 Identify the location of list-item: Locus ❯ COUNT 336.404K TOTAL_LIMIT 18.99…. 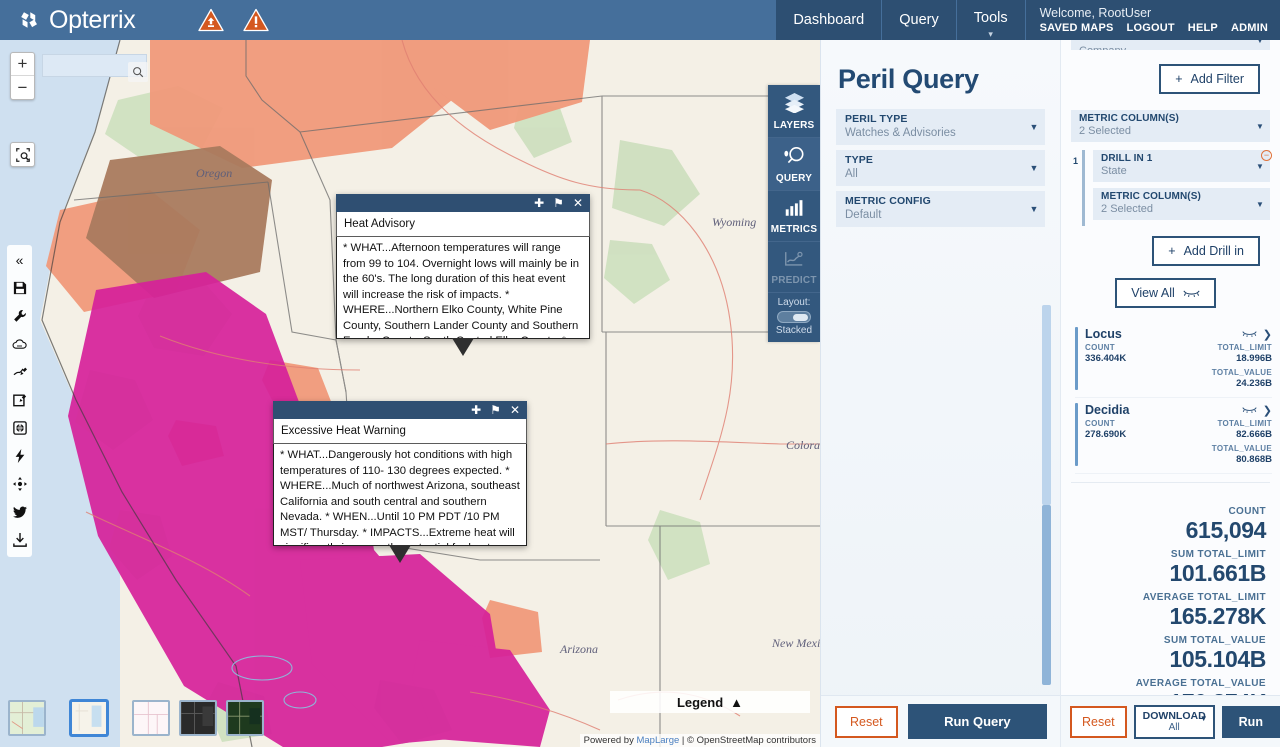
(1173, 360).